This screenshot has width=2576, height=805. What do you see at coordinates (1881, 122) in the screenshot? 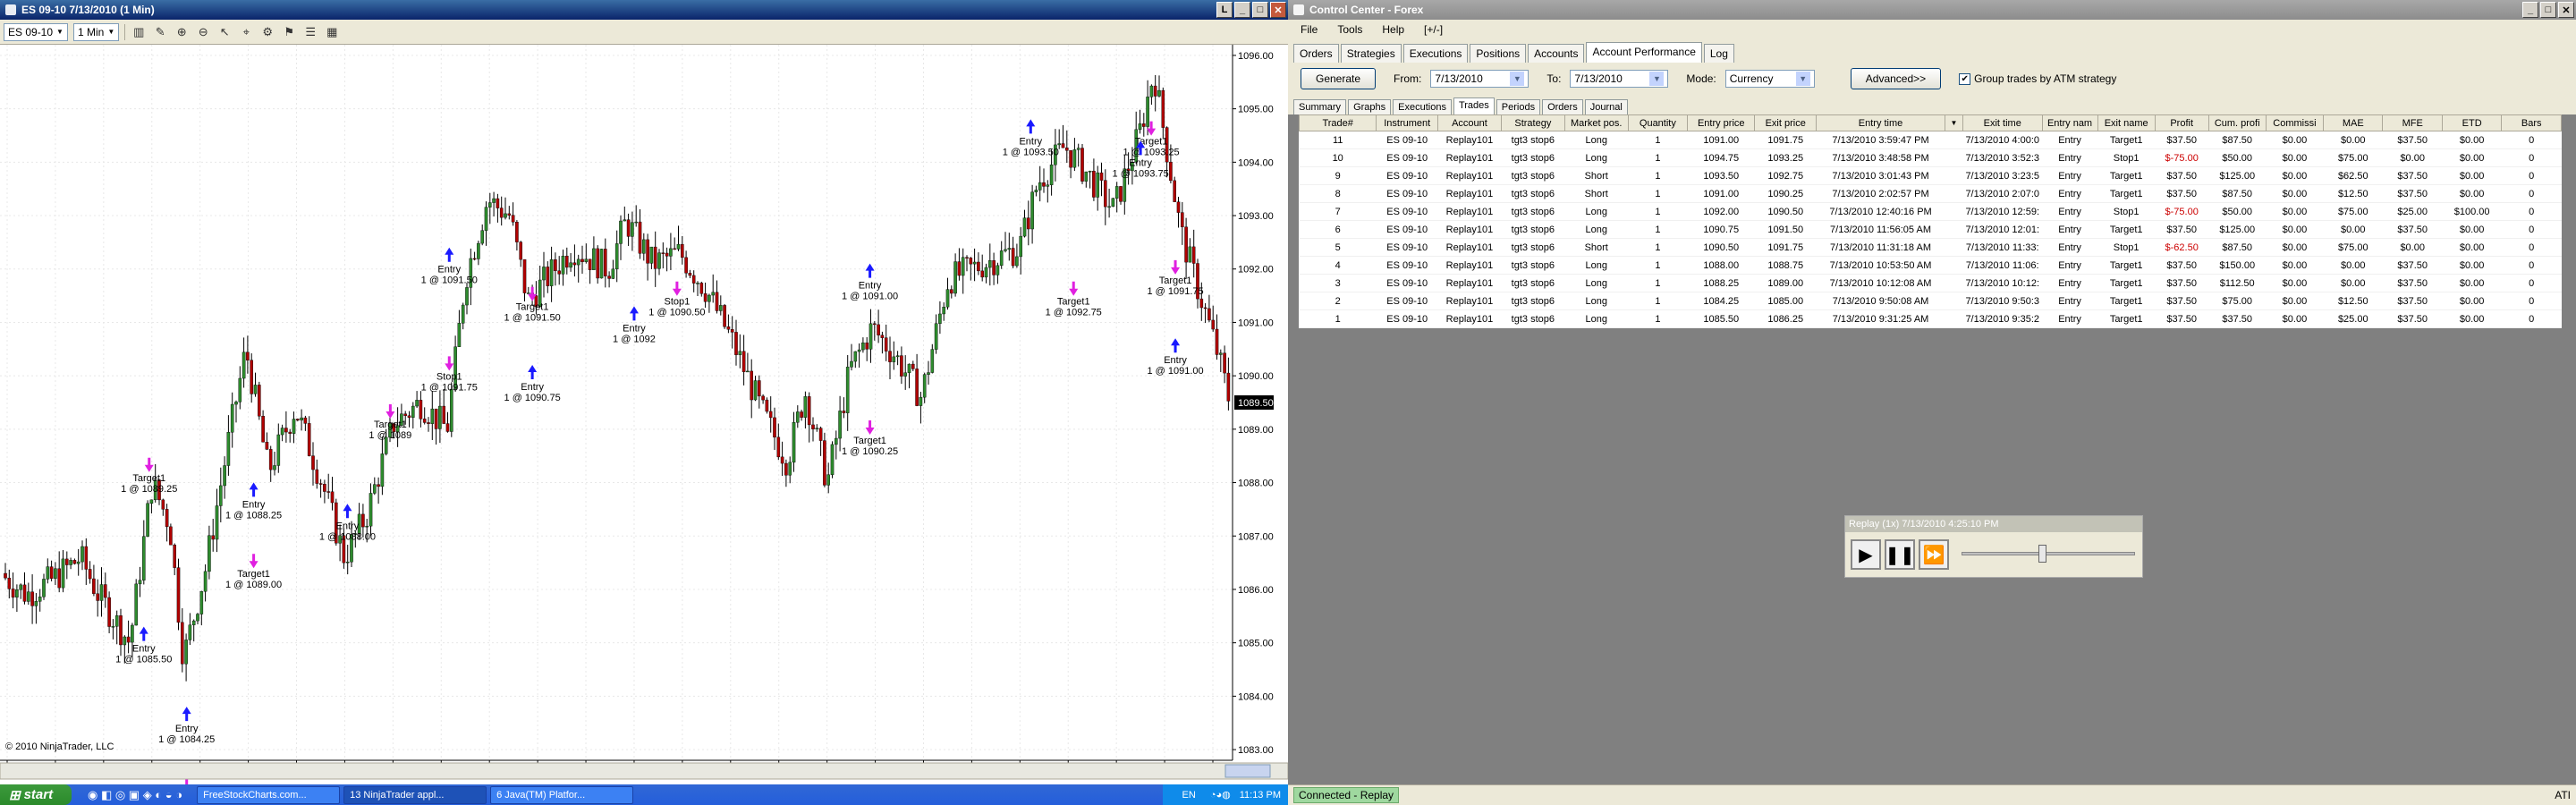
I see `column-header: Entry time` at bounding box center [1881, 122].